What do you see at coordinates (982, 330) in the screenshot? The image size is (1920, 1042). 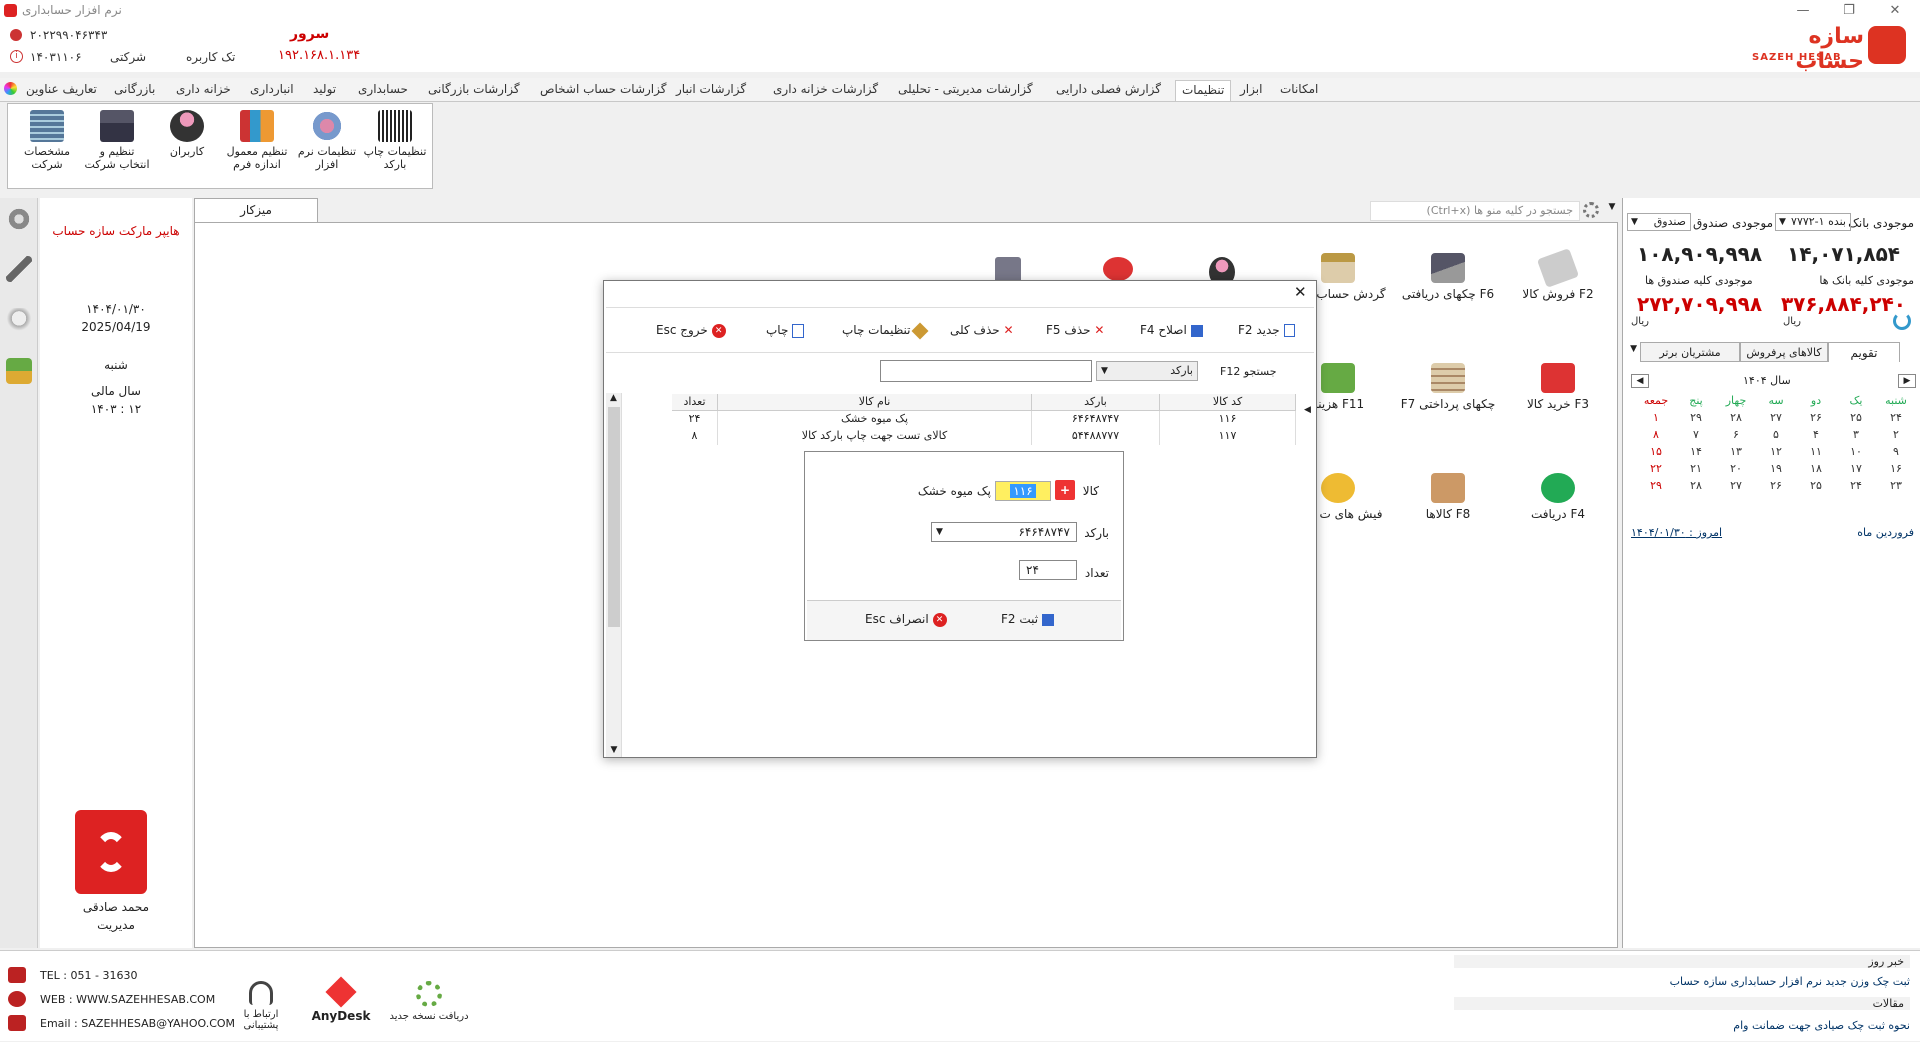 I see `delete-all-button: ✕ حذف کلی` at bounding box center [982, 330].